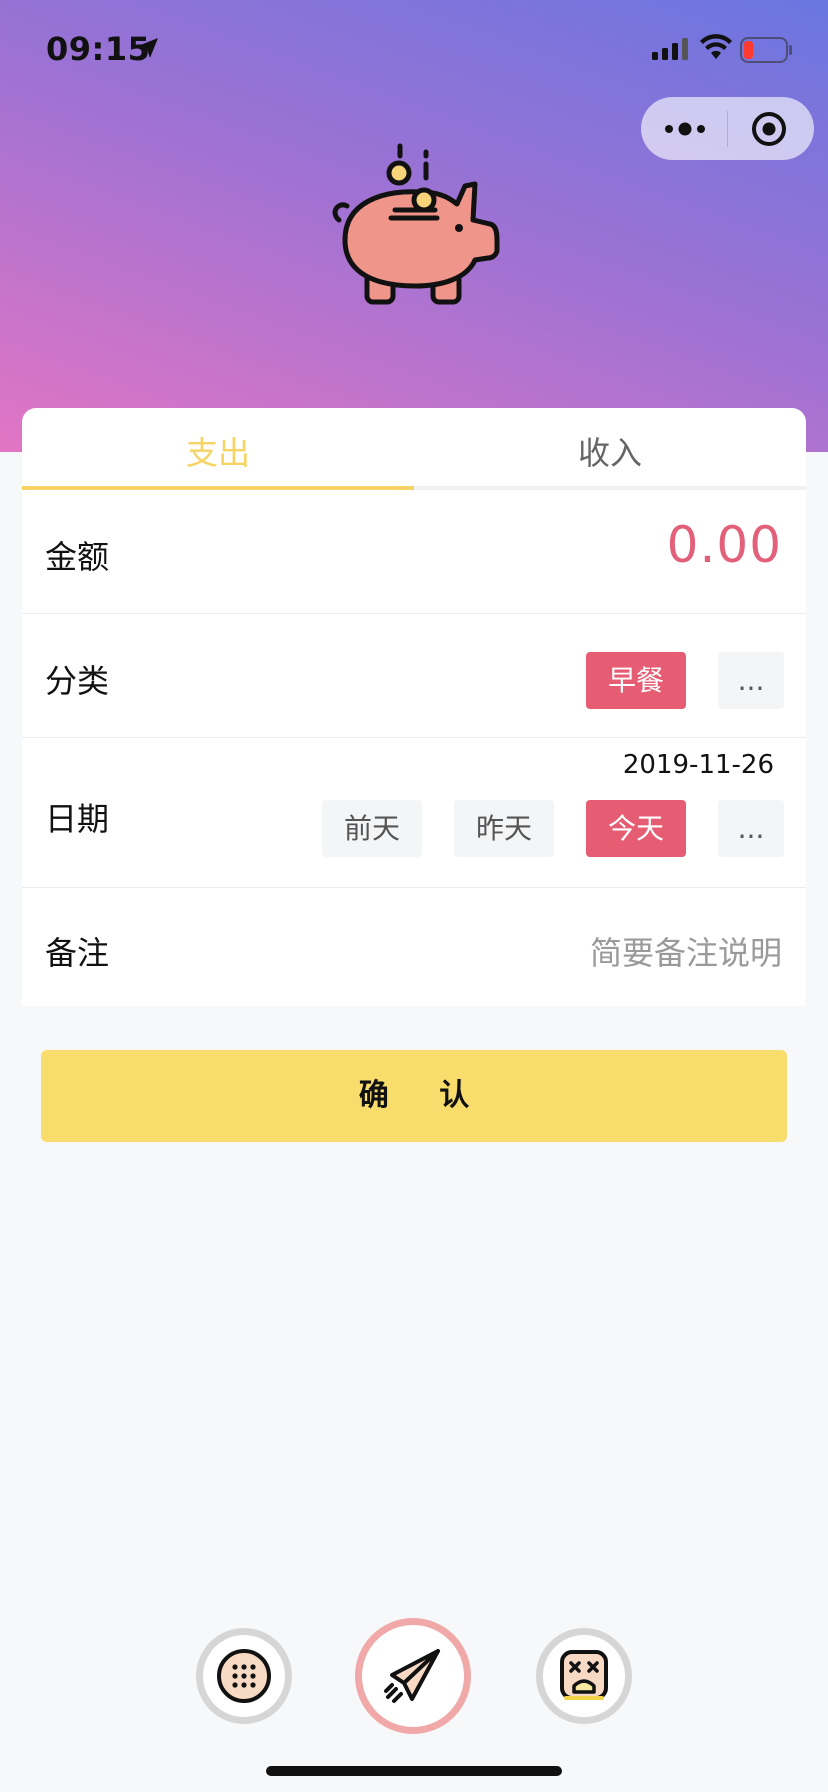 This screenshot has width=828, height=1792. What do you see at coordinates (414, 50) in the screenshot?
I see `status-bar: 09:15` at bounding box center [414, 50].